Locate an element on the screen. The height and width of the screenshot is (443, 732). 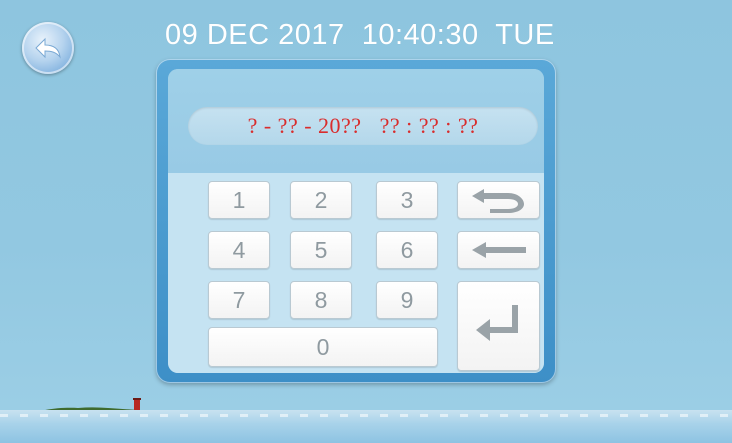
enter-key is located at coordinates (498, 326).